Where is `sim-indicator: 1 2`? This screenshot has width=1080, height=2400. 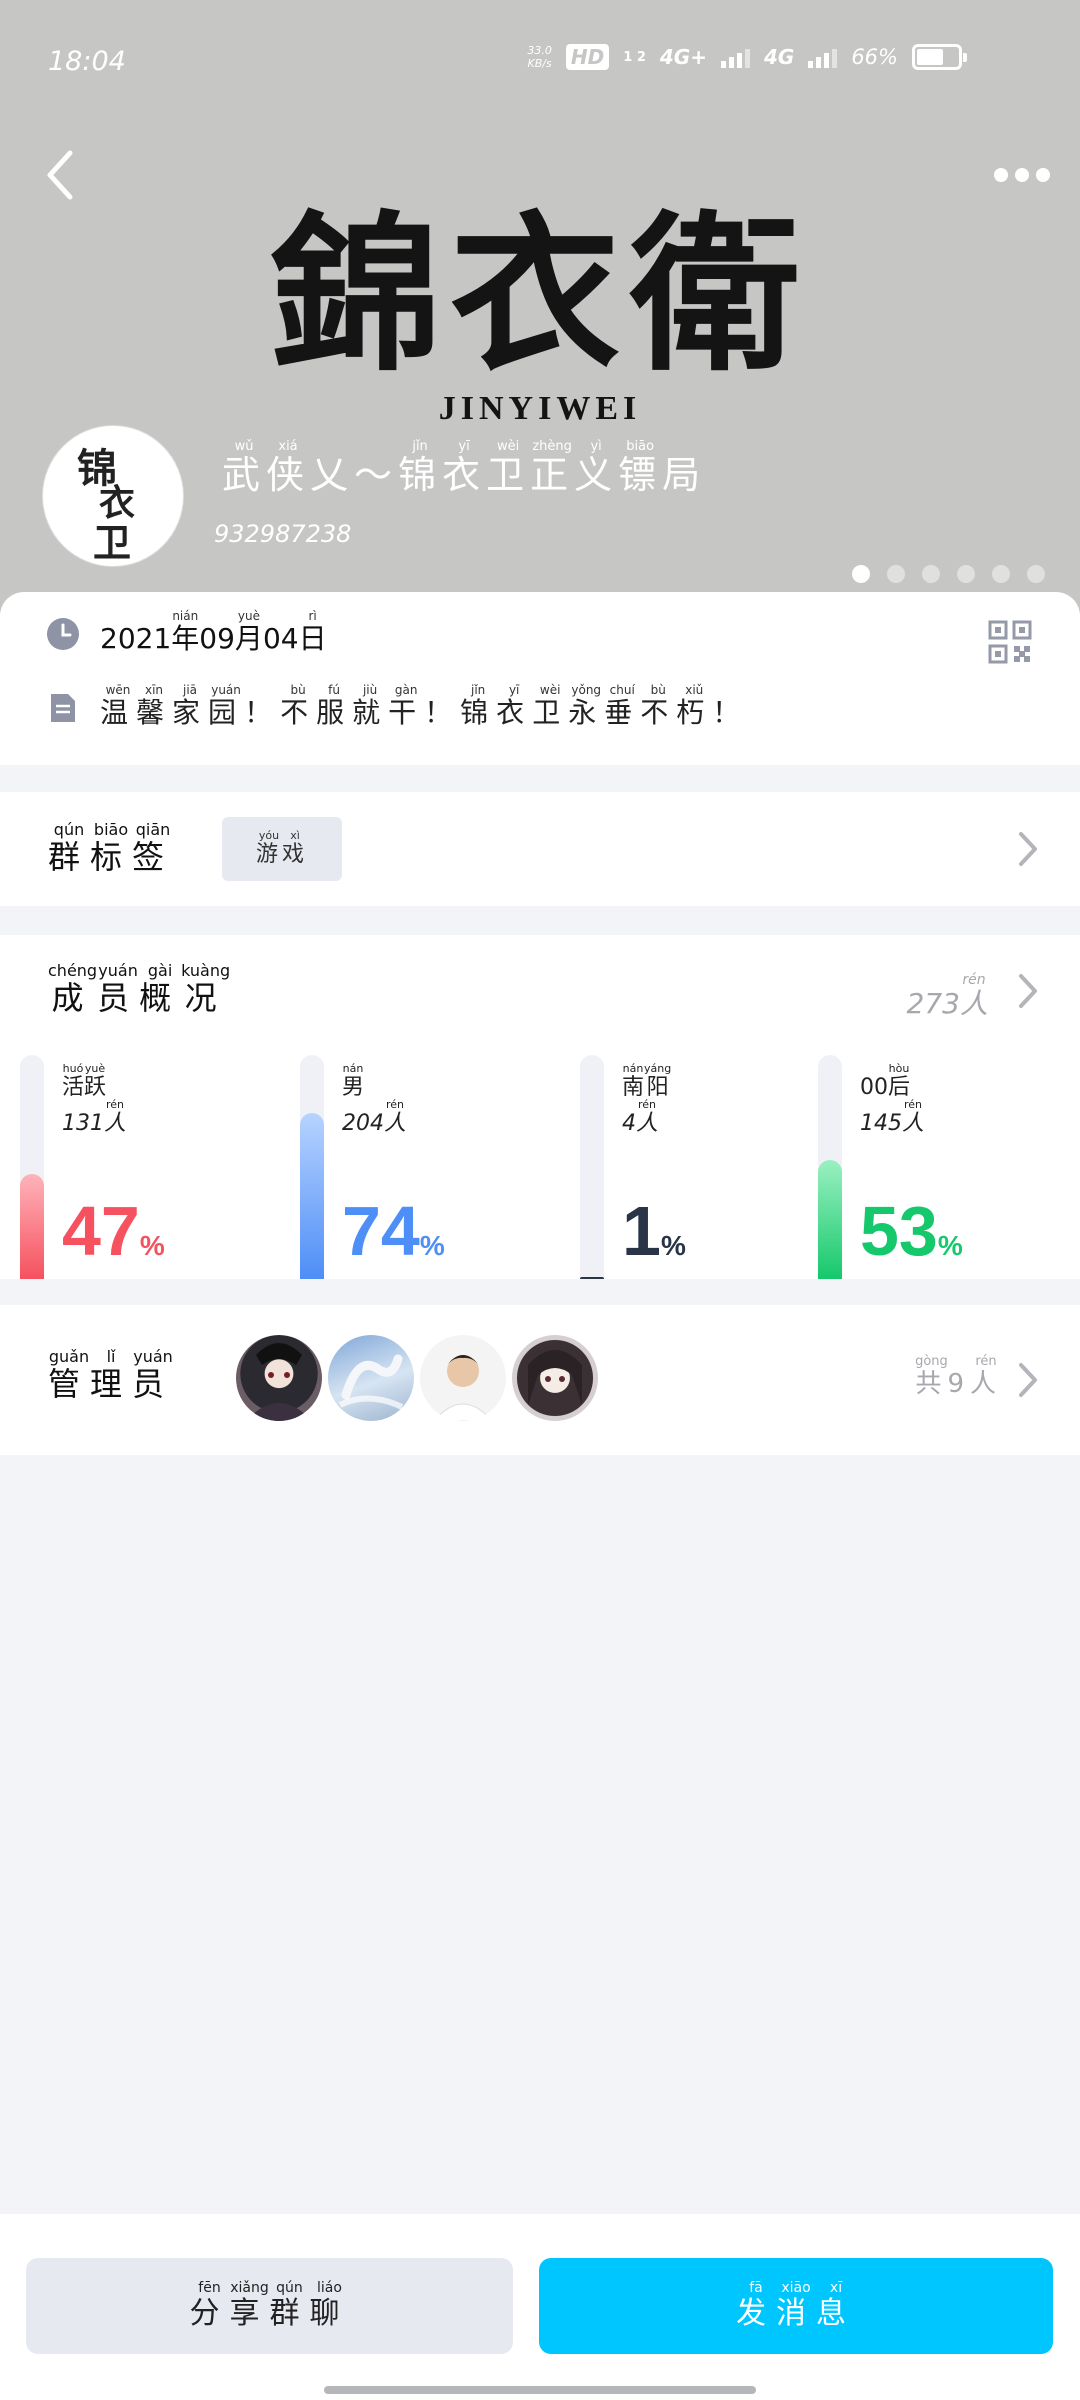 sim-indicator: 1 2 is located at coordinates (634, 57).